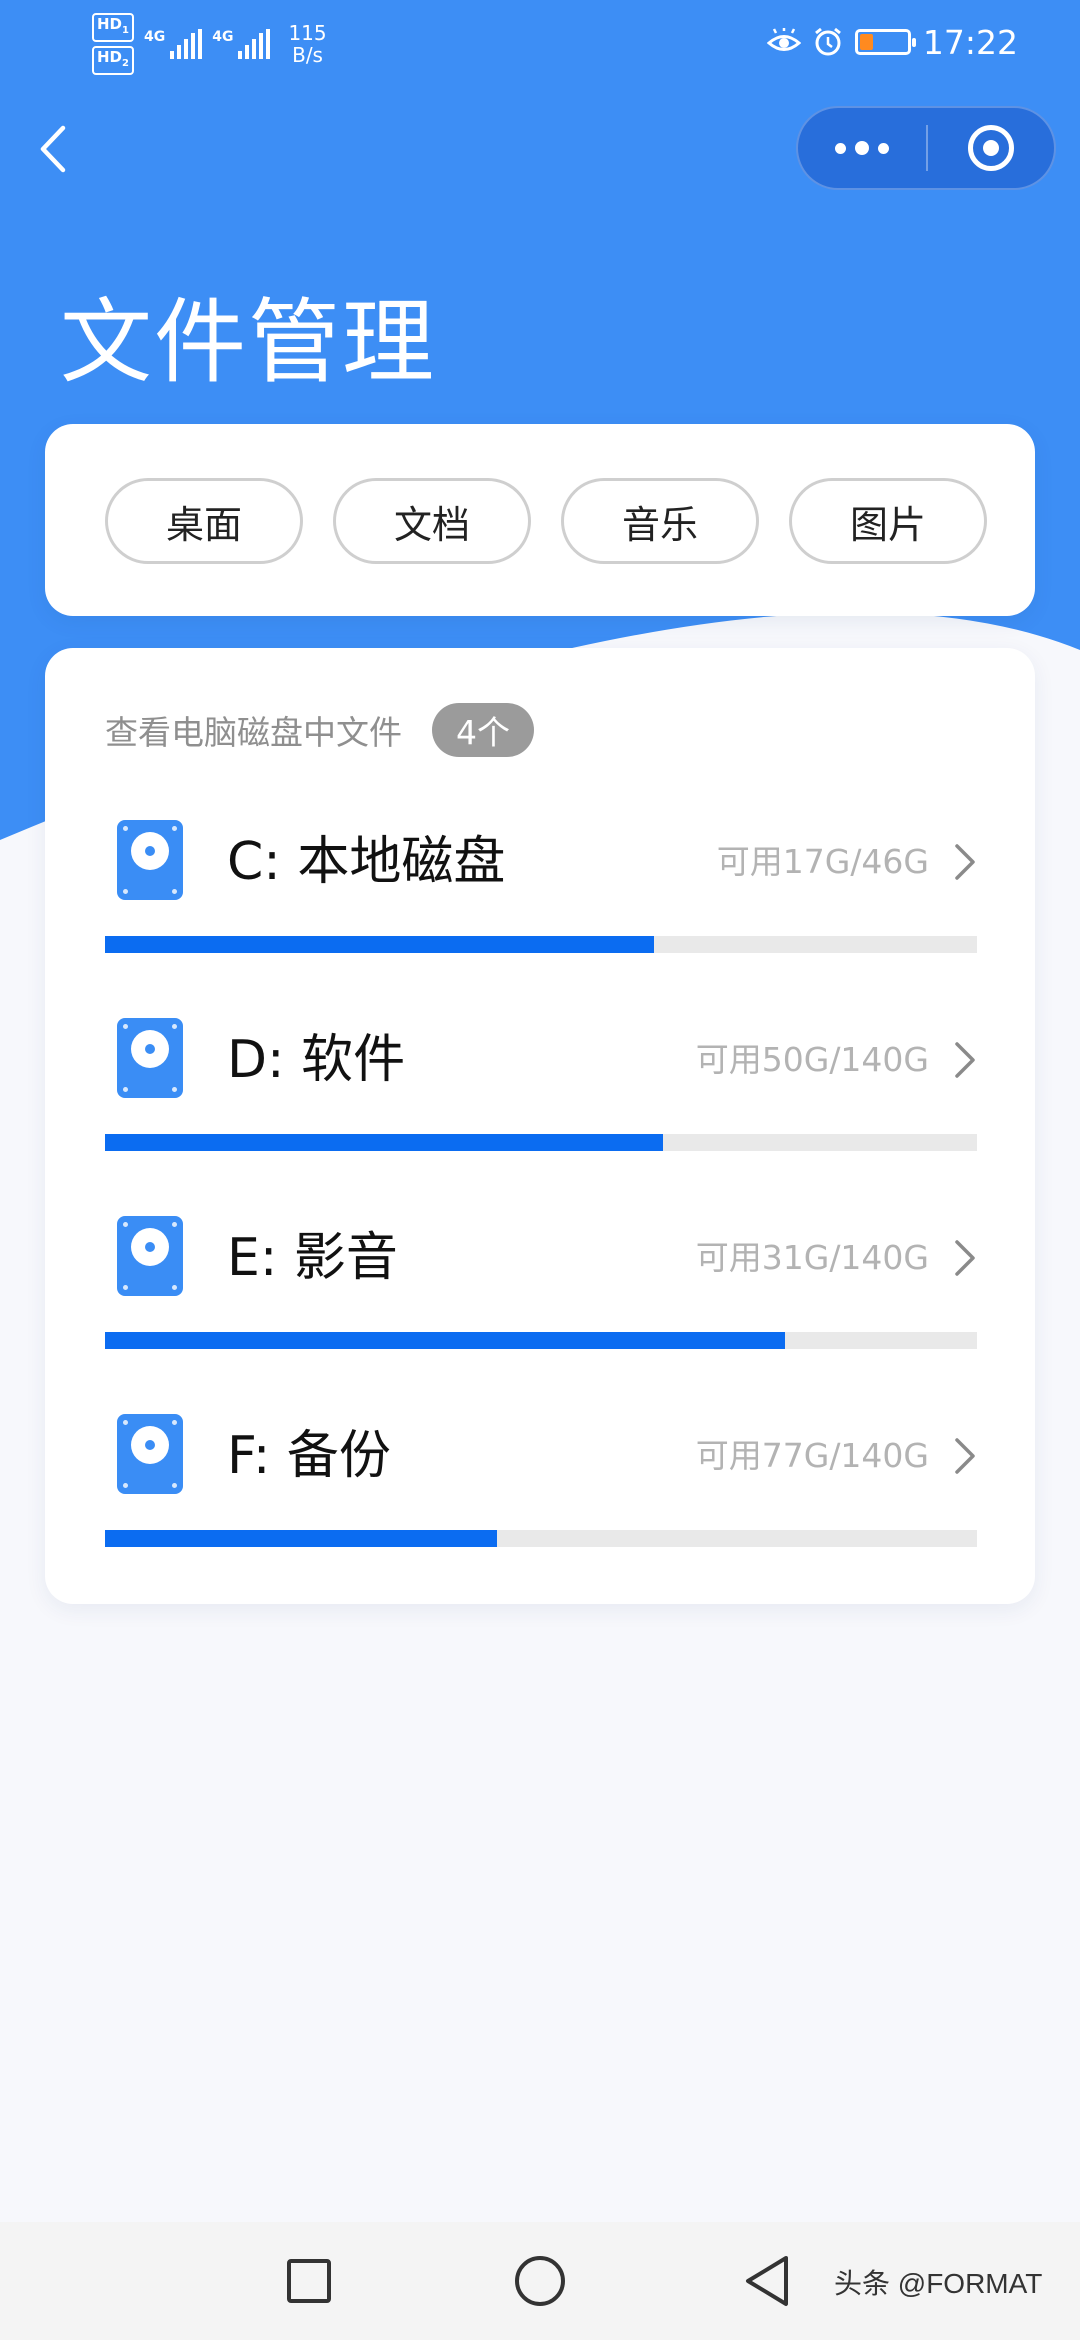 This screenshot has width=1080, height=2340. I want to click on alarm-icon, so click(827, 41).